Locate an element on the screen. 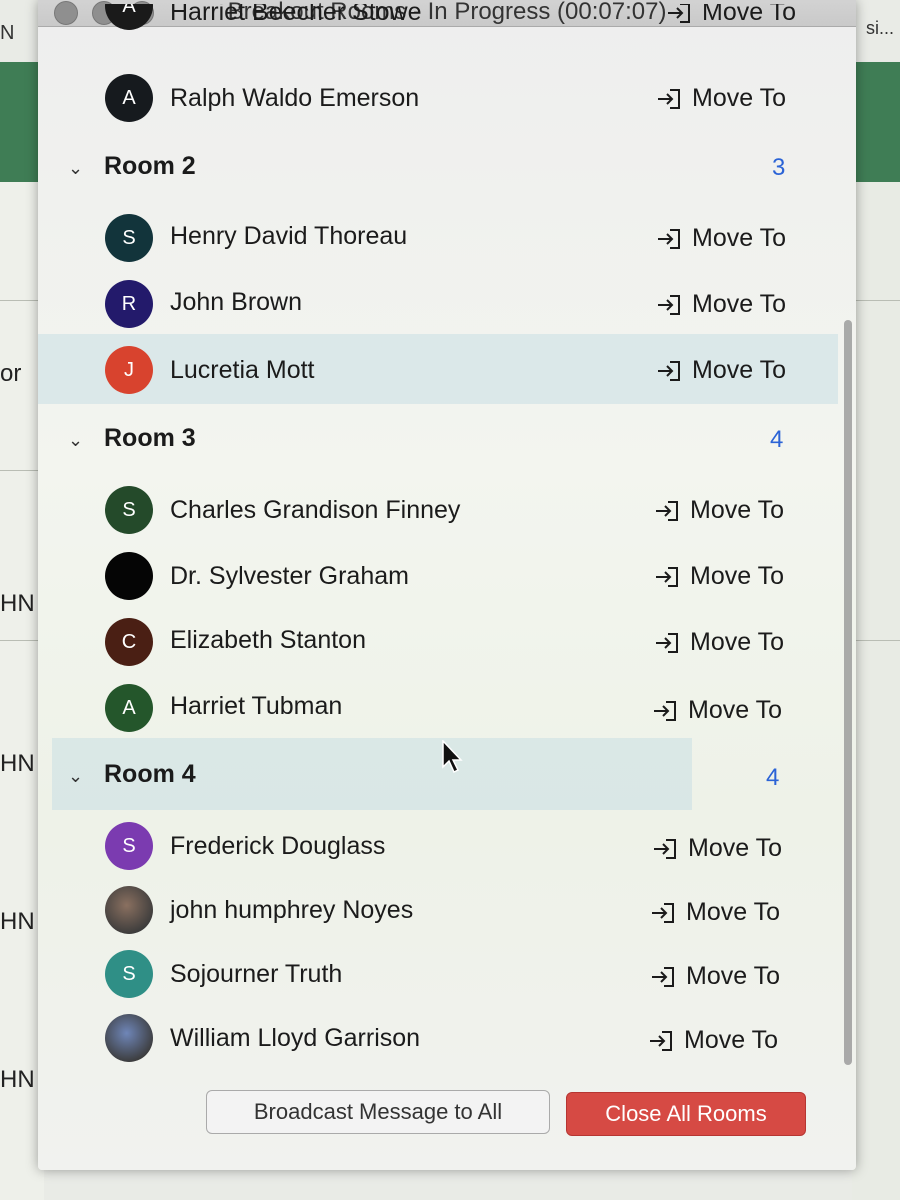 This screenshot has width=900, height=1200. participant-name: Harriet Tubman is located at coordinates (256, 706).